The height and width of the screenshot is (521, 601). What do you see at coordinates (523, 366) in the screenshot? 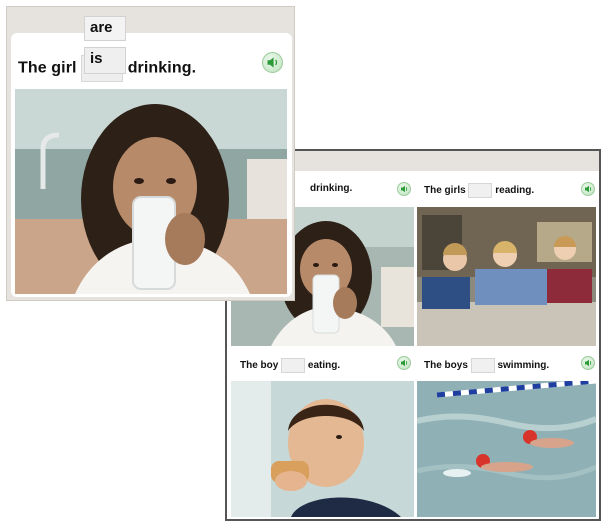
I see `sentence-end: swimming.` at bounding box center [523, 366].